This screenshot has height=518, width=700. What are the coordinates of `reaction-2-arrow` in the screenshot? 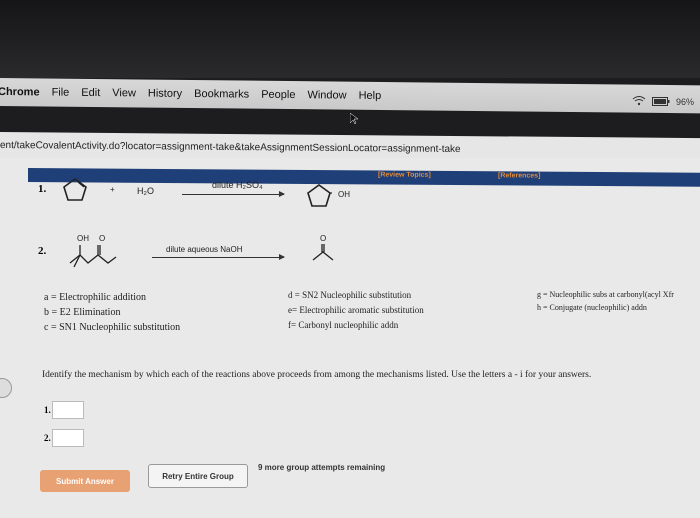 It's located at (218, 257).